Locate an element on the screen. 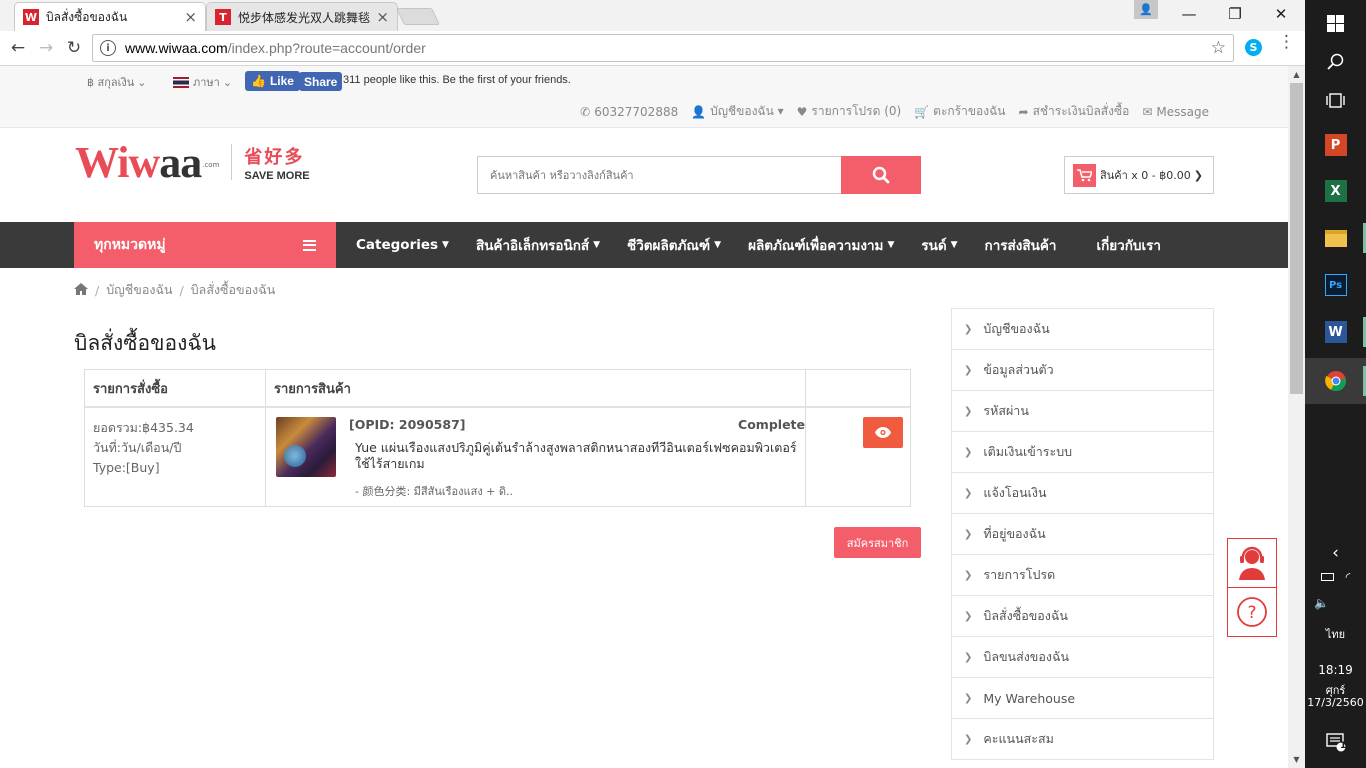  wiwaa-logo: Wiwaa .com 省好多 SAVE MORE is located at coordinates (192, 163).